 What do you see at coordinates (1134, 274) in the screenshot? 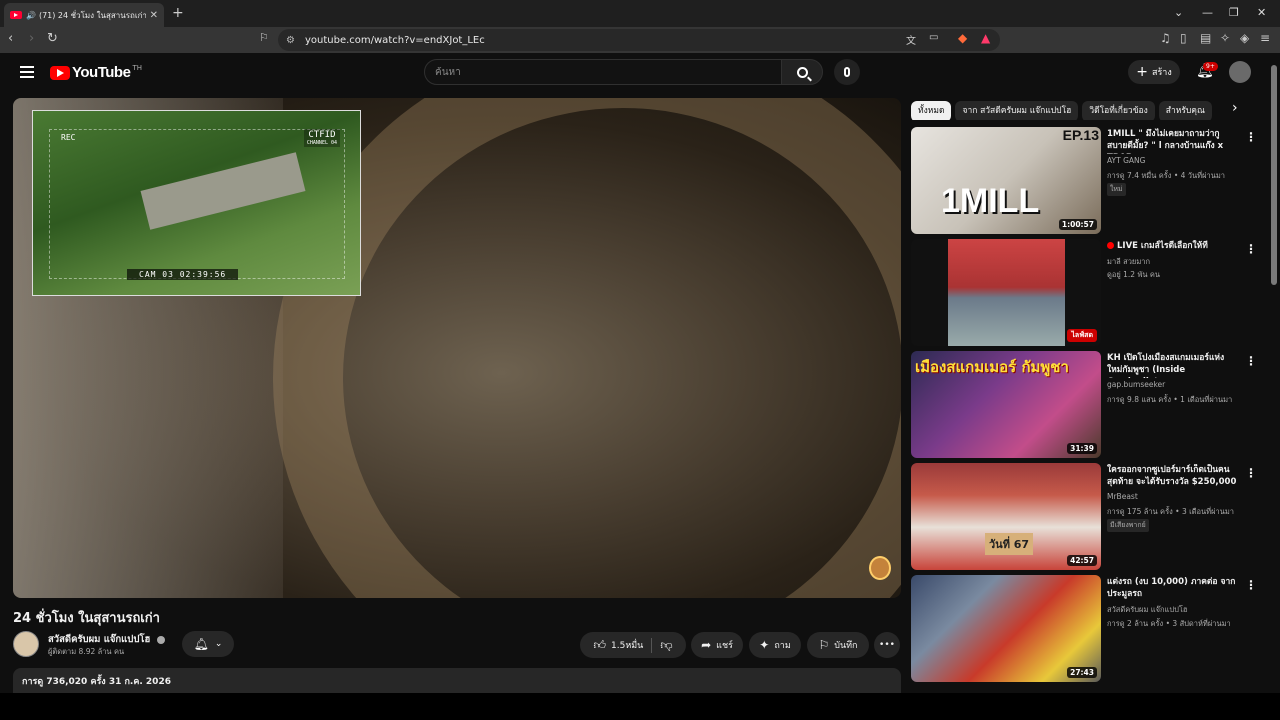
I see `recommendation-meta: ดูอยู่ 1.2 พัน คน` at bounding box center [1134, 274].